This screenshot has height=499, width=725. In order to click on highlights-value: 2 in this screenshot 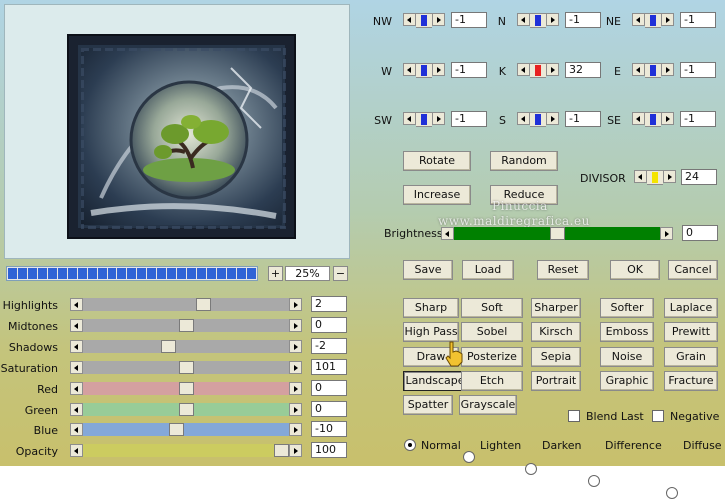, I will do `click(329, 304)`.